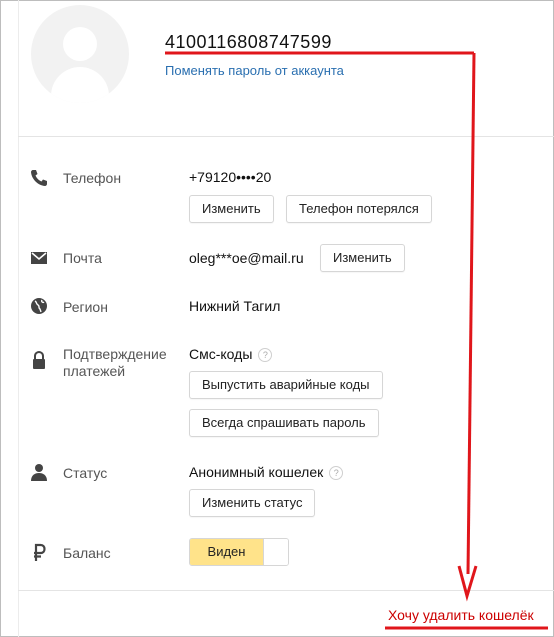 This screenshot has width=554, height=637. Describe the element at coordinates (39, 359) in the screenshot. I see `lock-icon` at that location.